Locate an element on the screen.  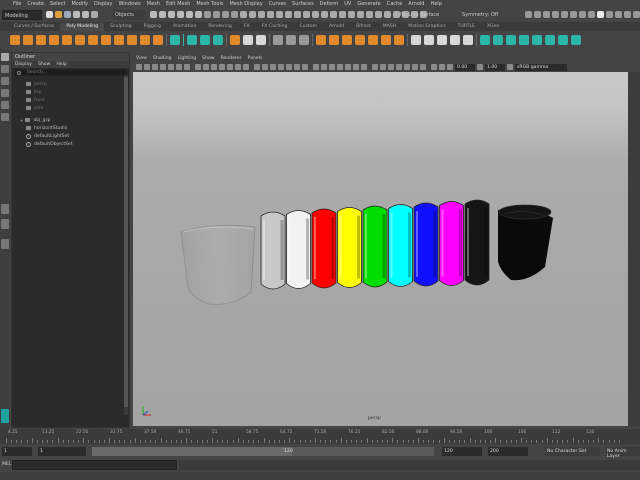
construction-icon is located at coordinates (234, 14).